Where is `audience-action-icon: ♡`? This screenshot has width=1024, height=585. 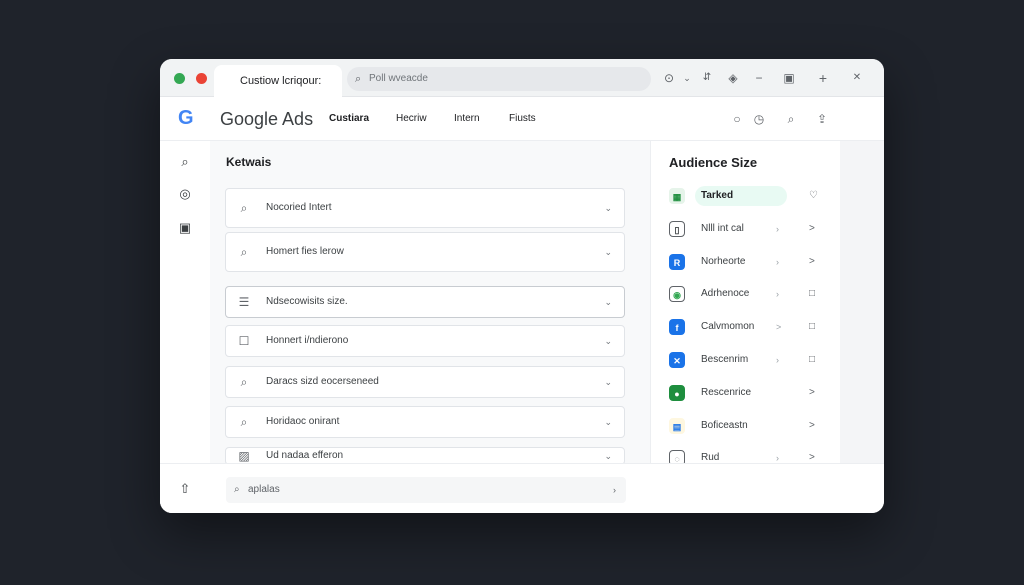
audience-action-icon: ♡ is located at coordinates (813, 196).